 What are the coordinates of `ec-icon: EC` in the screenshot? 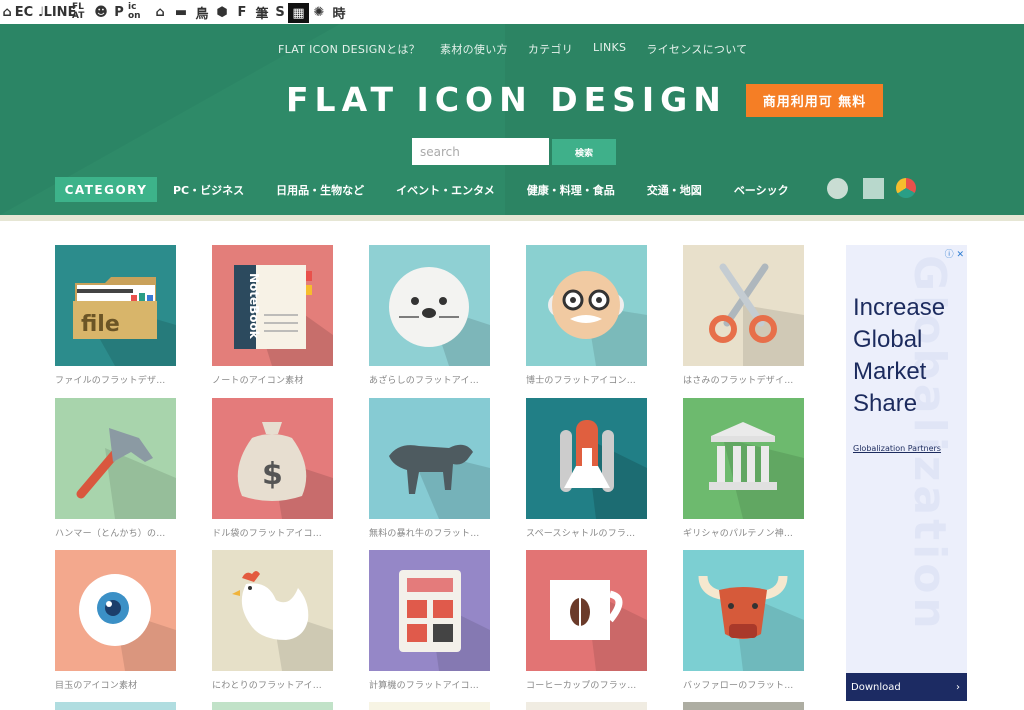 It's located at (24, 12).